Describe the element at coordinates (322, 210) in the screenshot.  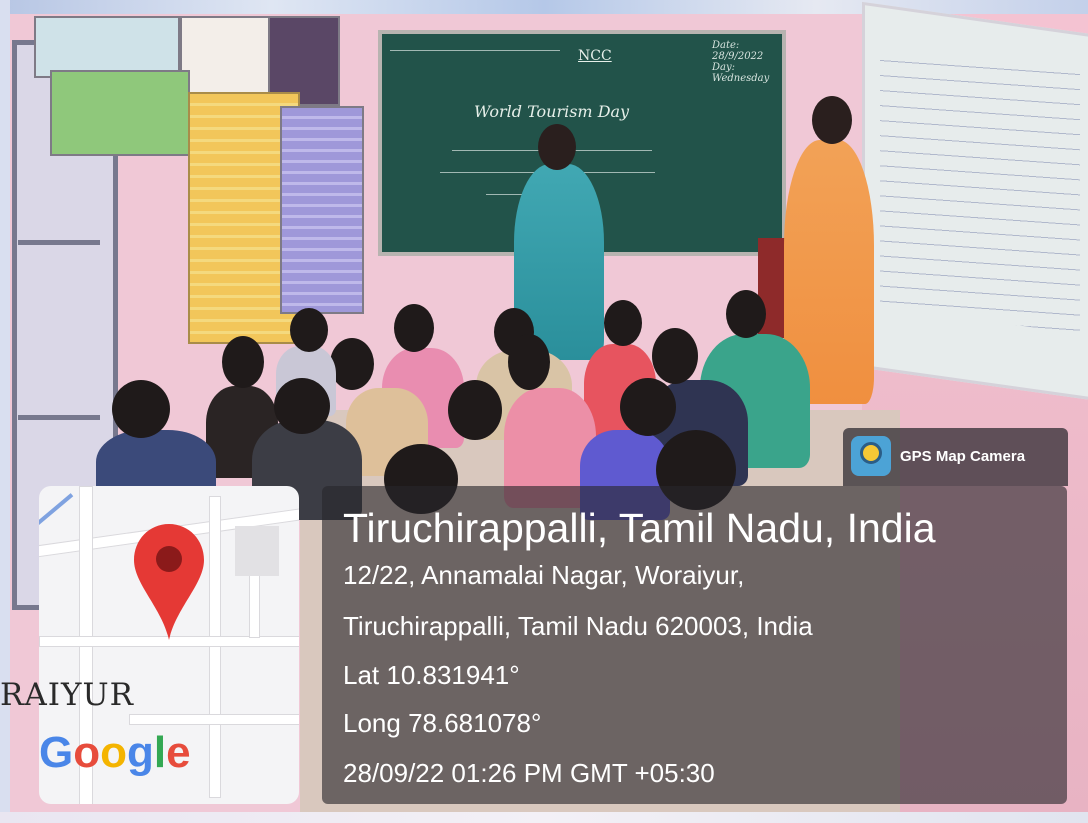
I see `wall-chart` at that location.